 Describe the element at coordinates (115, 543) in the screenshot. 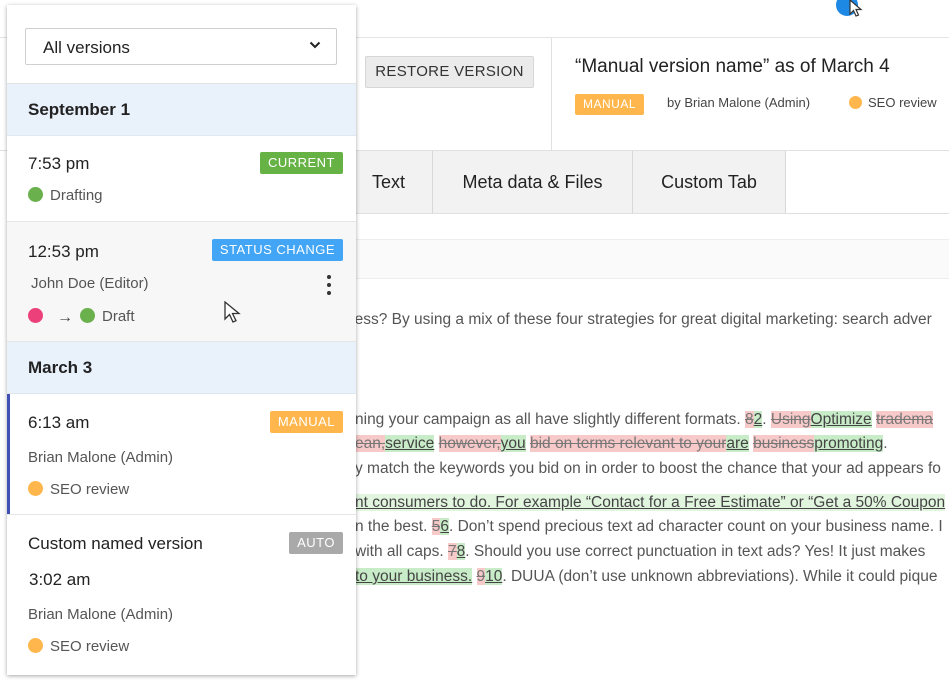

I see `version-name: Custom named version` at that location.